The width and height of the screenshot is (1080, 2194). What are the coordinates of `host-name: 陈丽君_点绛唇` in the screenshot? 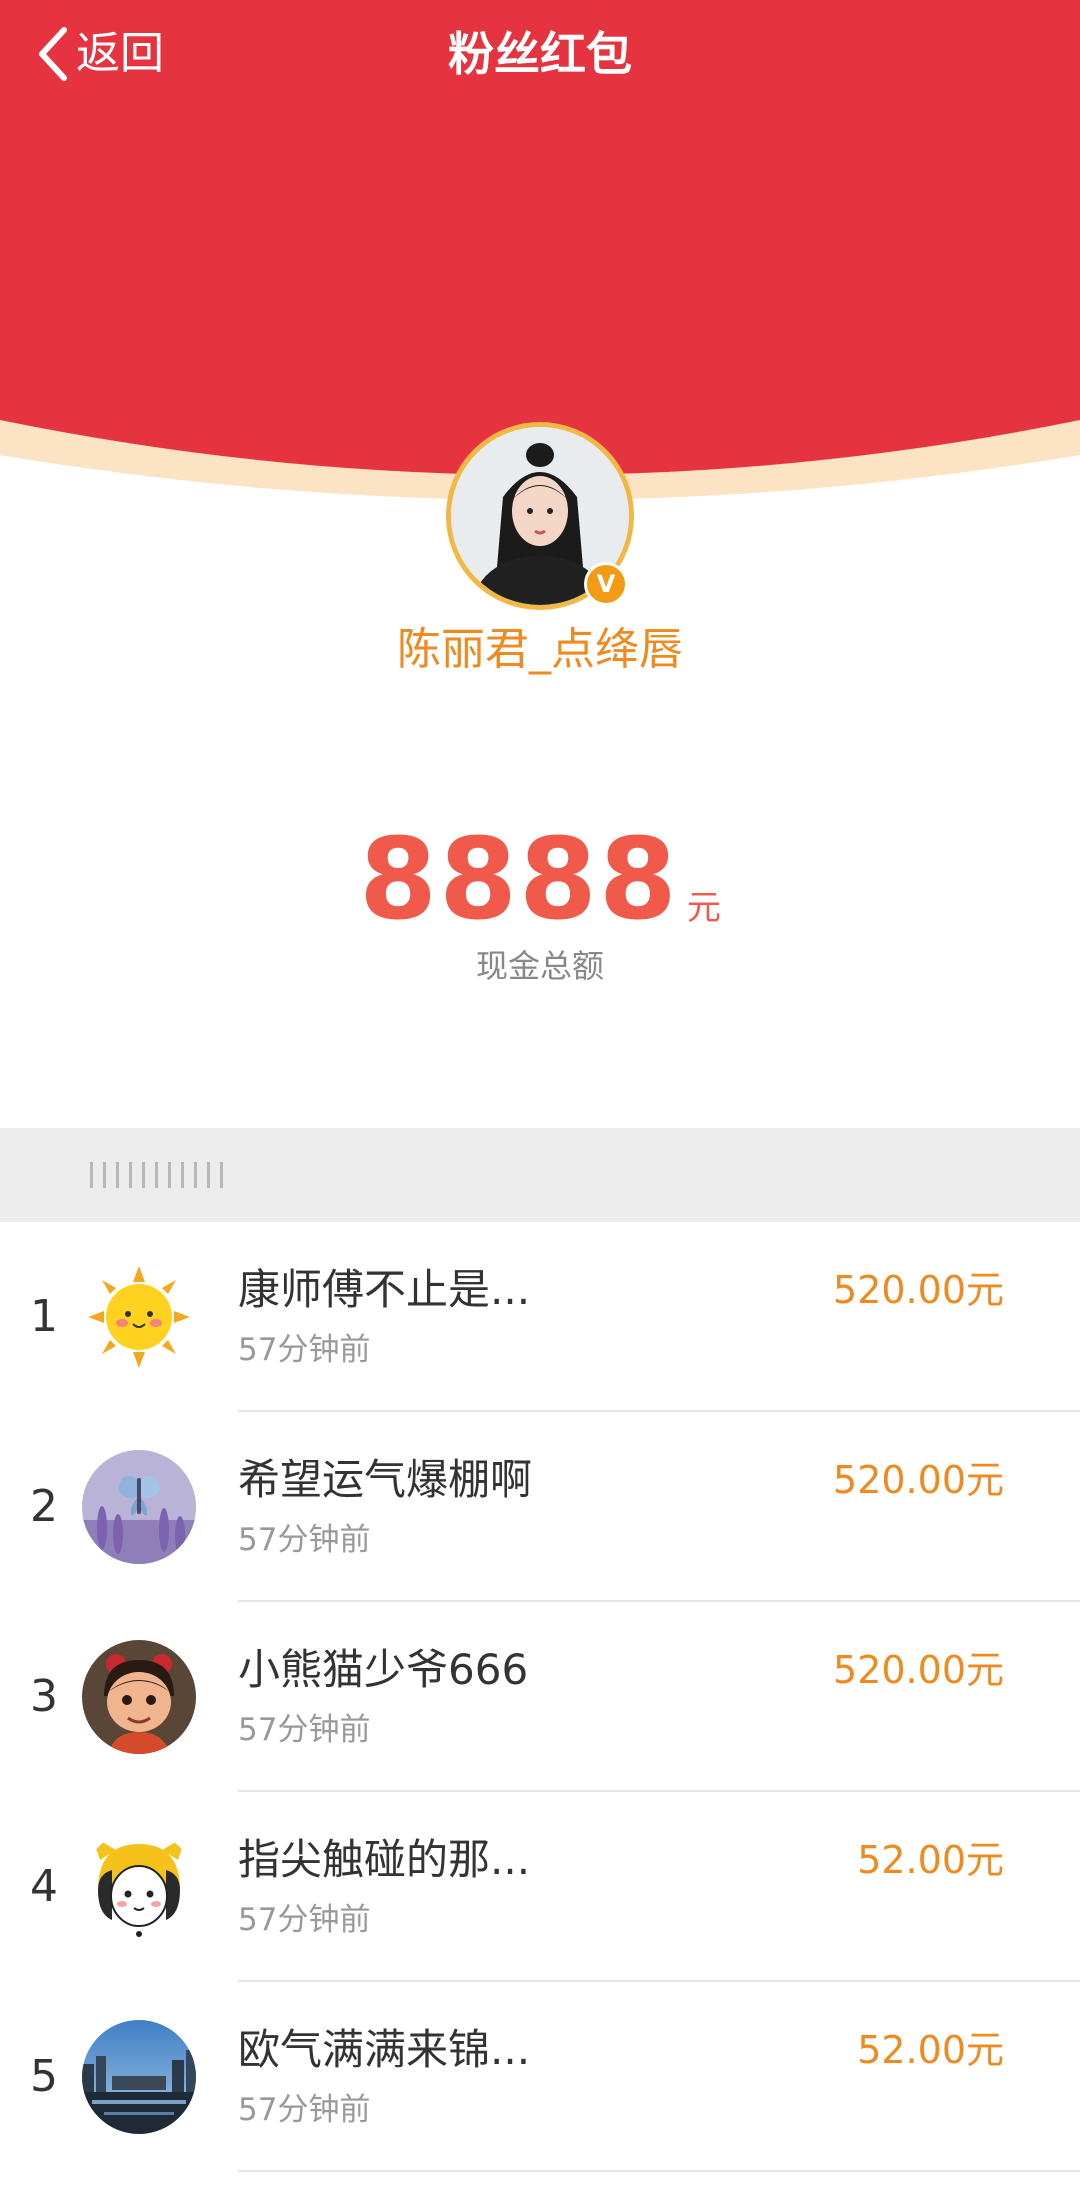 It's located at (540, 650).